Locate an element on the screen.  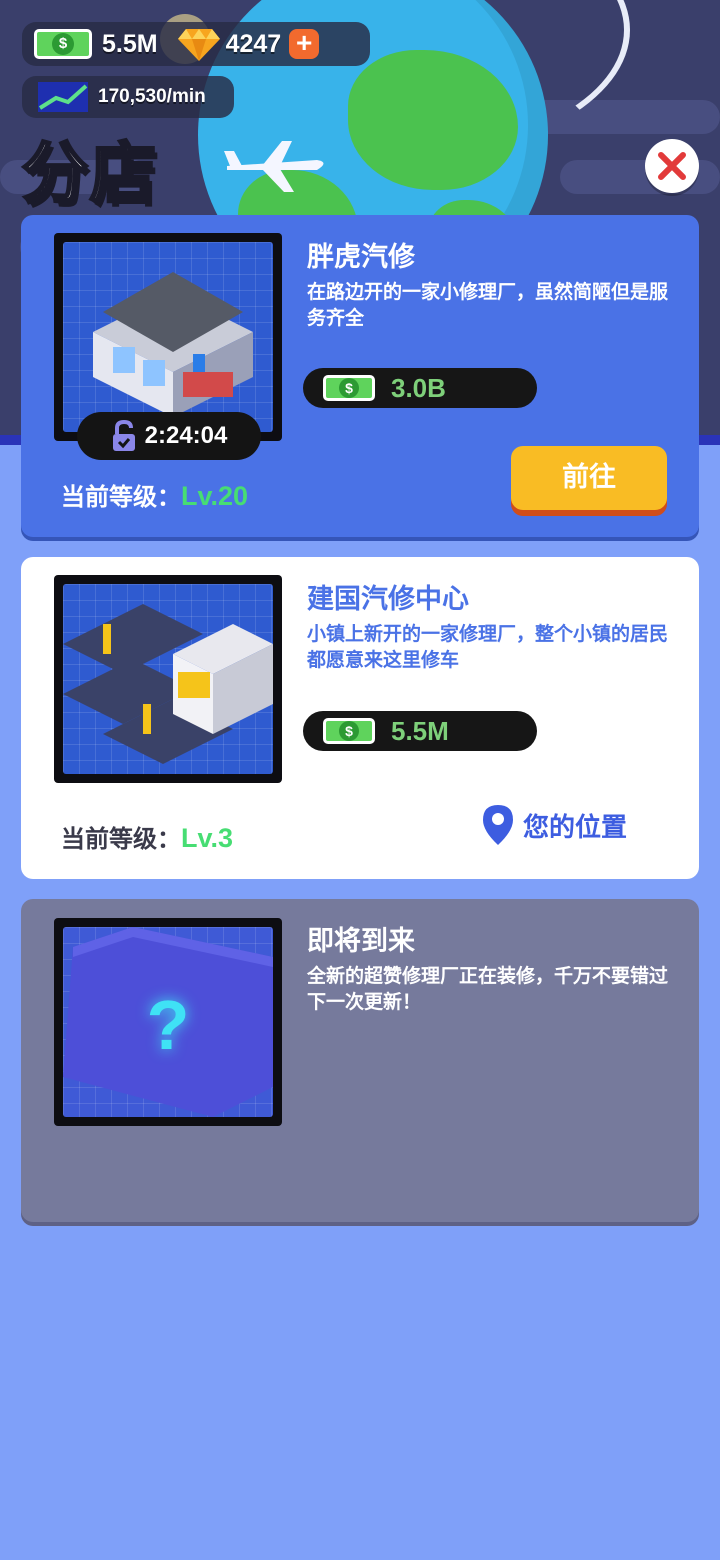
branch-name: 即将到来 is located at coordinates (361, 941).